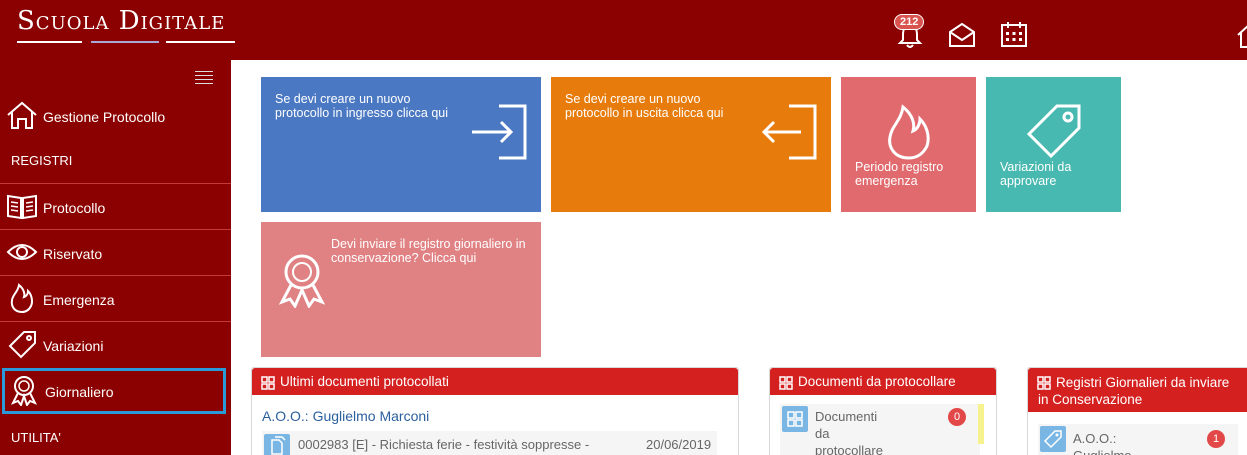 This screenshot has width=1247, height=455. Describe the element at coordinates (104, 117) in the screenshot. I see `sidebar-item-label: Gestione Protocollo` at that location.